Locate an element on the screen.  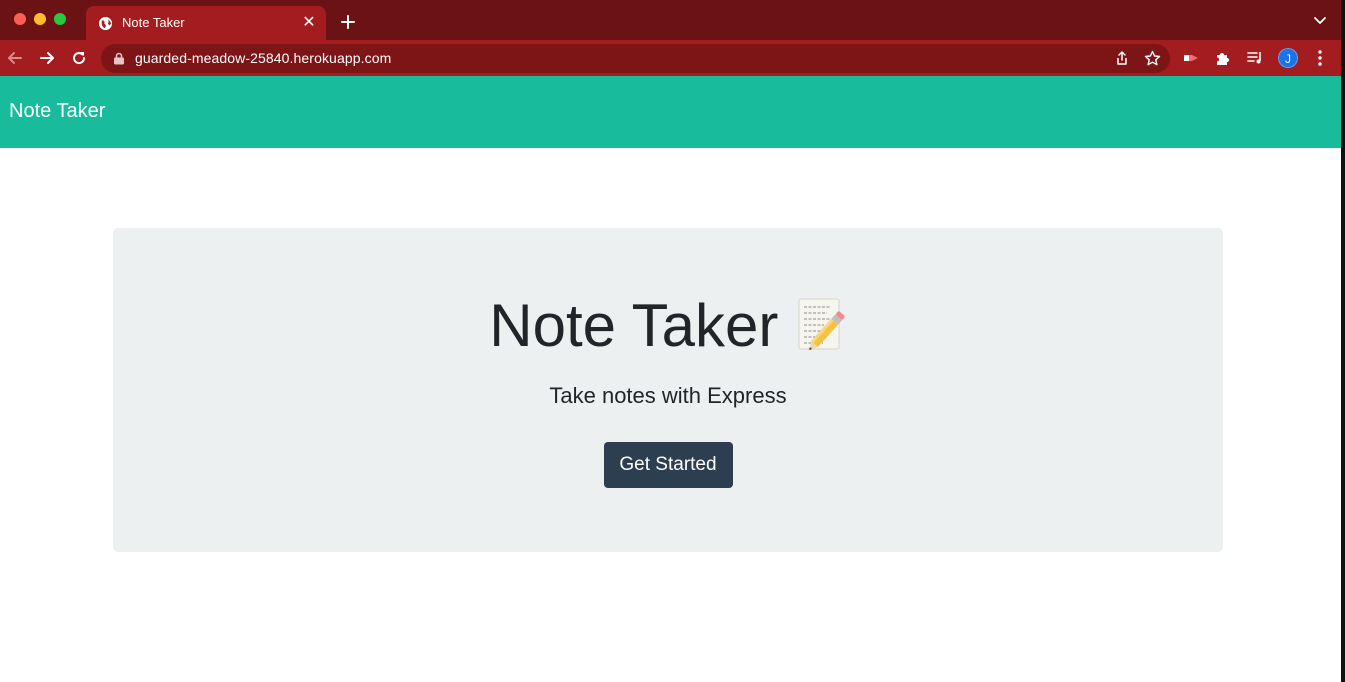
close-window-button is located at coordinates (20, 19).